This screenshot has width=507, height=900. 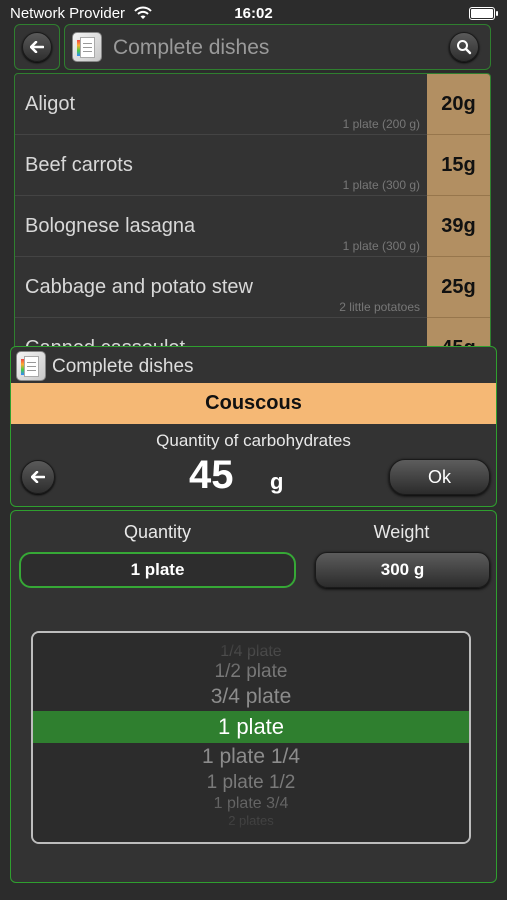 What do you see at coordinates (157, 532) in the screenshot?
I see `quantity-label: Quantity` at bounding box center [157, 532].